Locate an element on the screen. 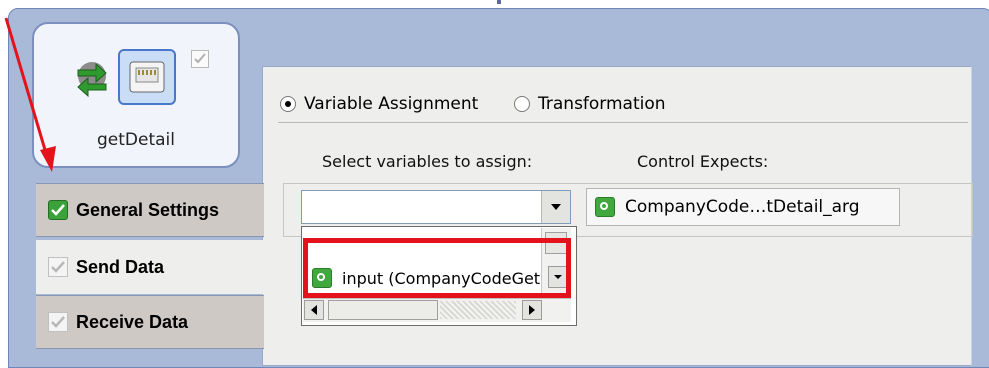 This screenshot has width=989, height=368. arrow-left-icon is located at coordinates (314, 310).